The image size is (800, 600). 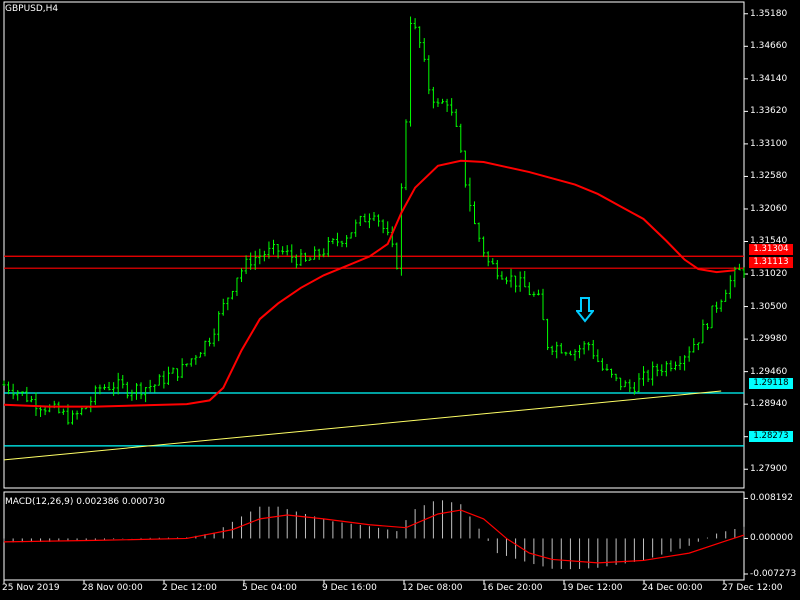 I want to click on price-tick-label: 1.32580, so click(x=769, y=176).